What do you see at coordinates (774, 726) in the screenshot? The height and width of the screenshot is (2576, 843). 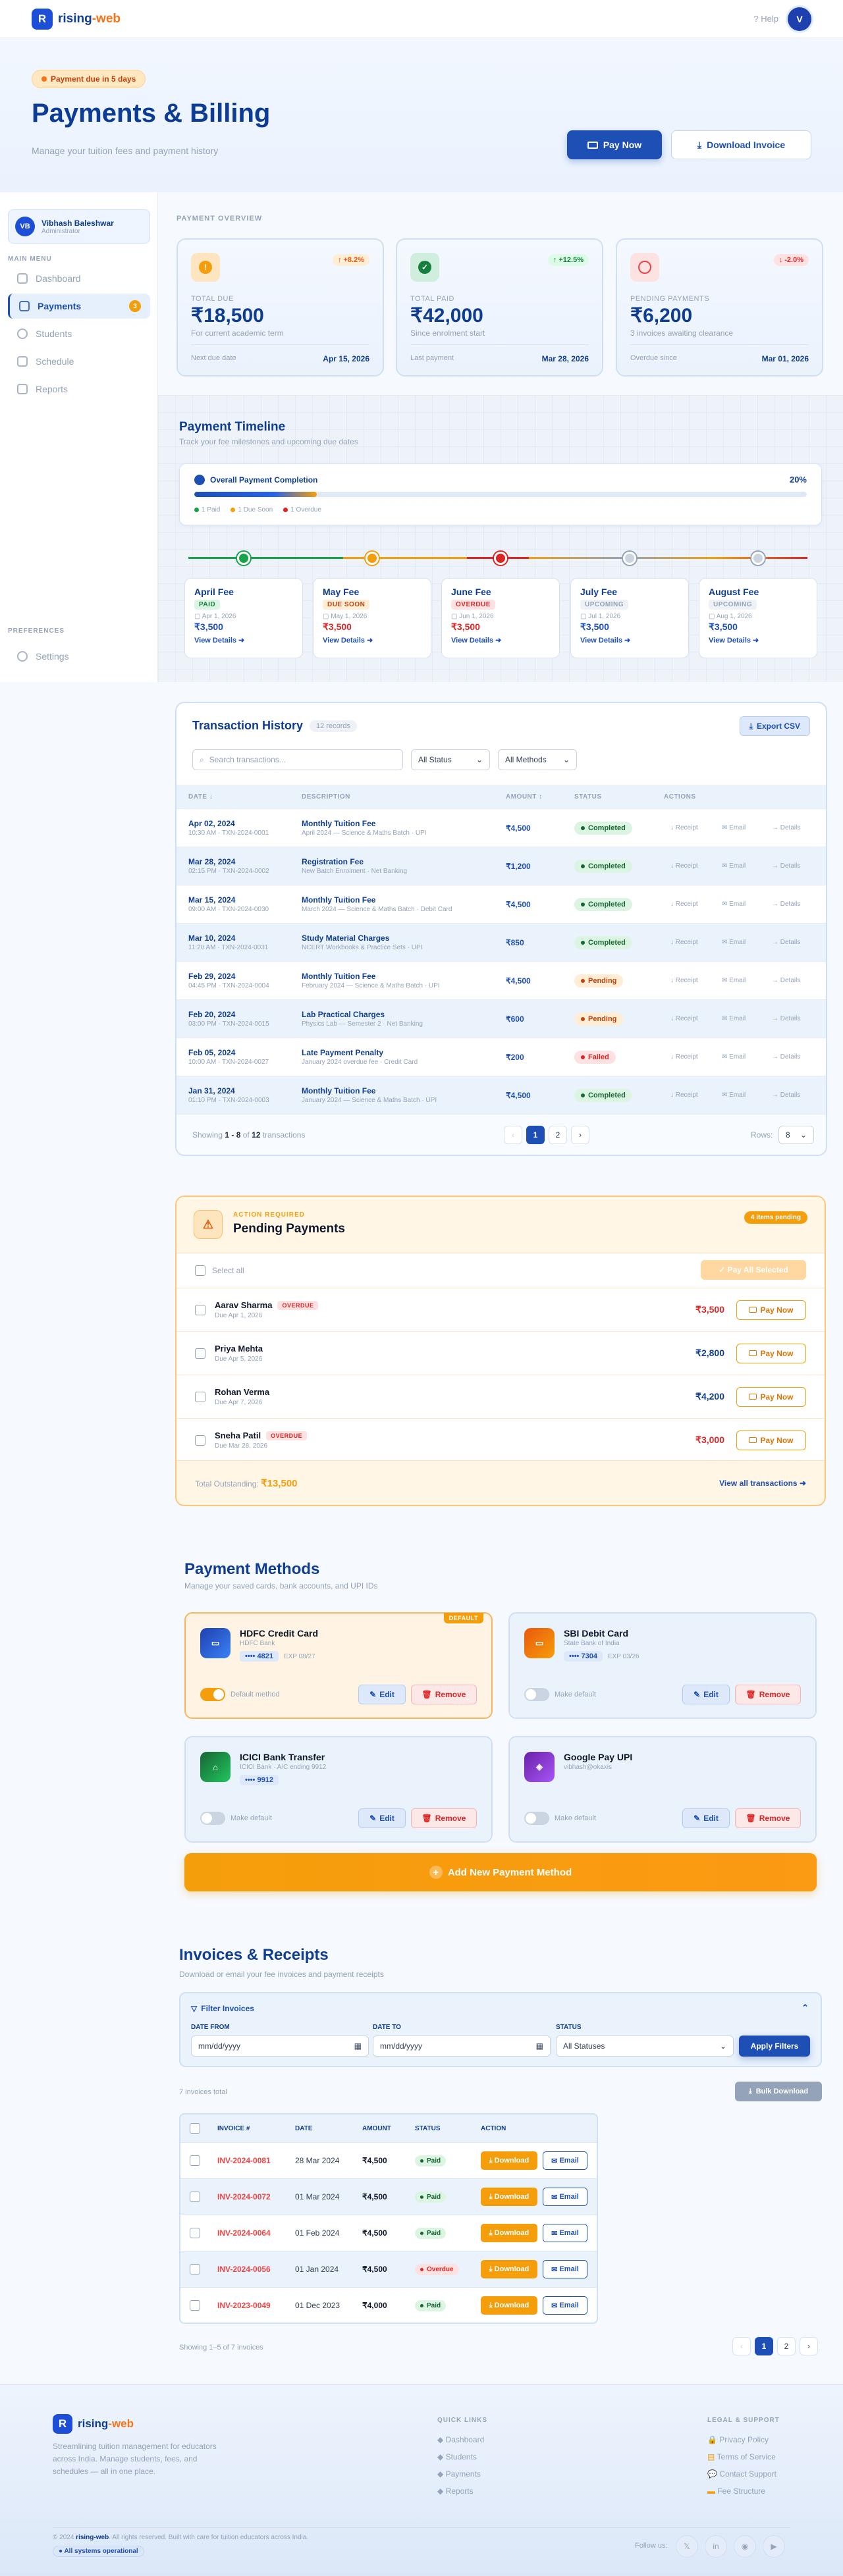 I see `export-csv-button: ⤓ Export CSV` at bounding box center [774, 726].